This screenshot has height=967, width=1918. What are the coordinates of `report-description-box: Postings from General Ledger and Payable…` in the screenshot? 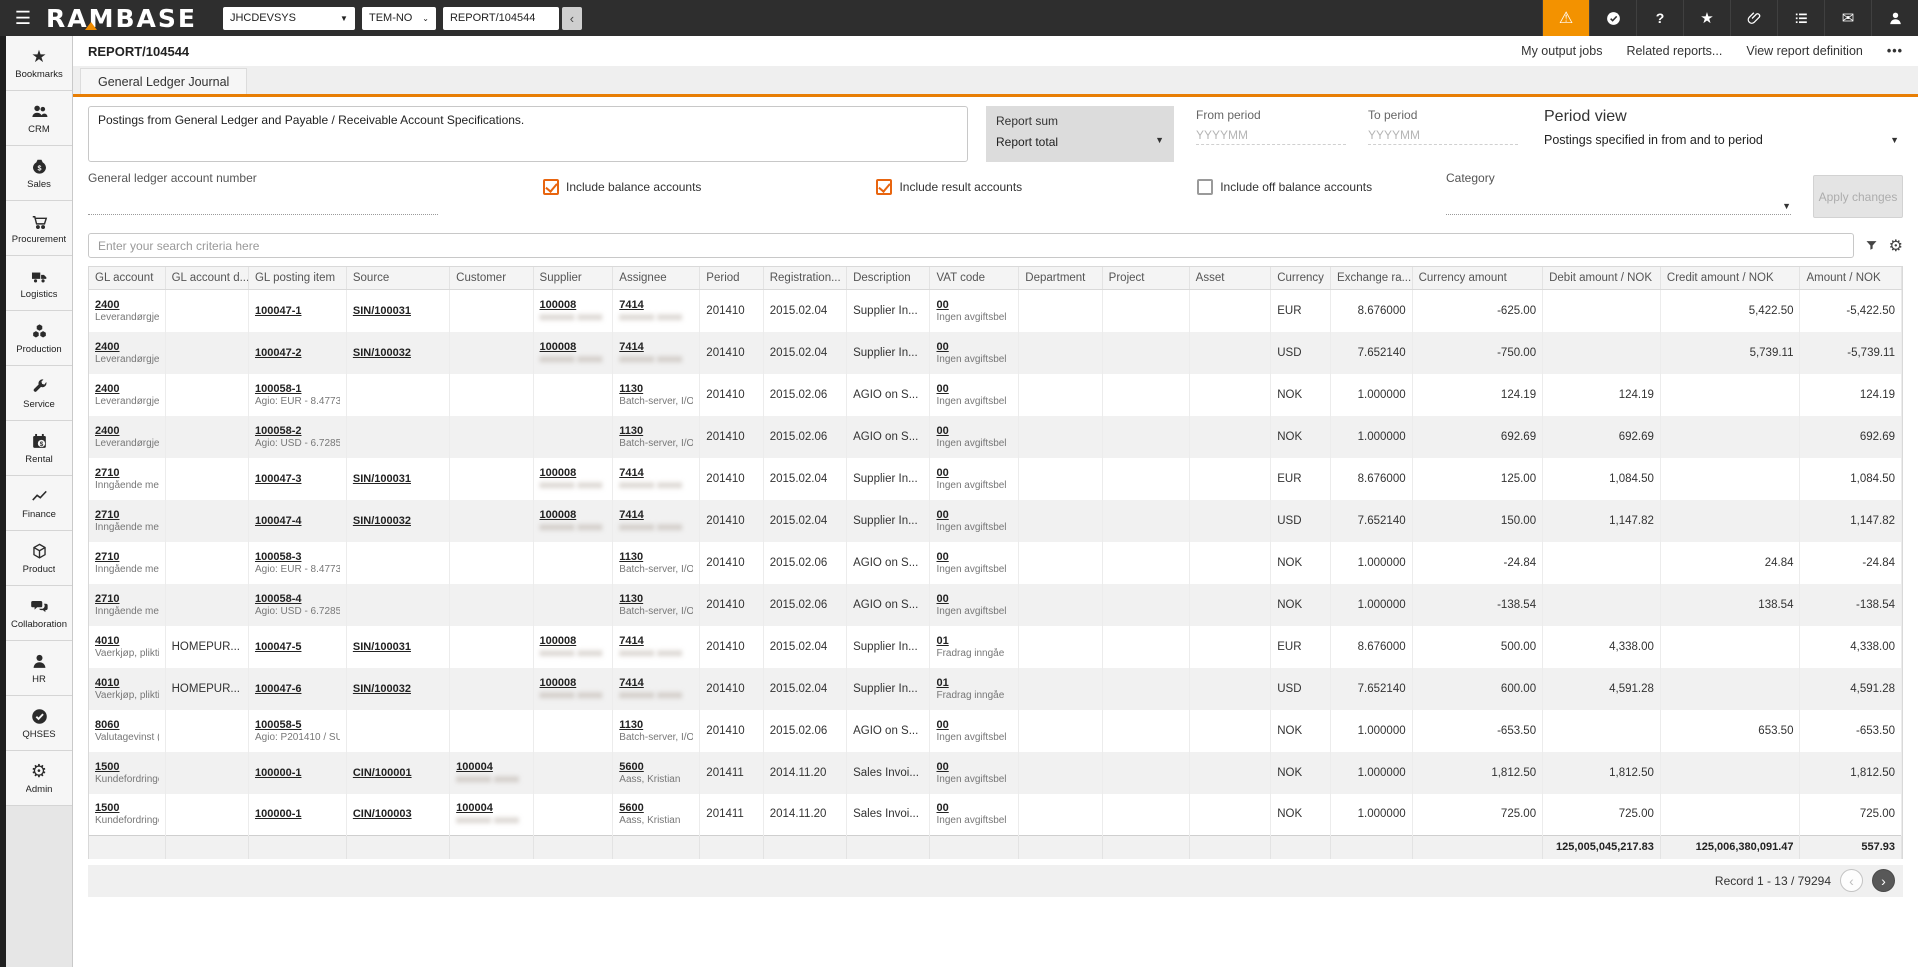 It's located at (528, 134).